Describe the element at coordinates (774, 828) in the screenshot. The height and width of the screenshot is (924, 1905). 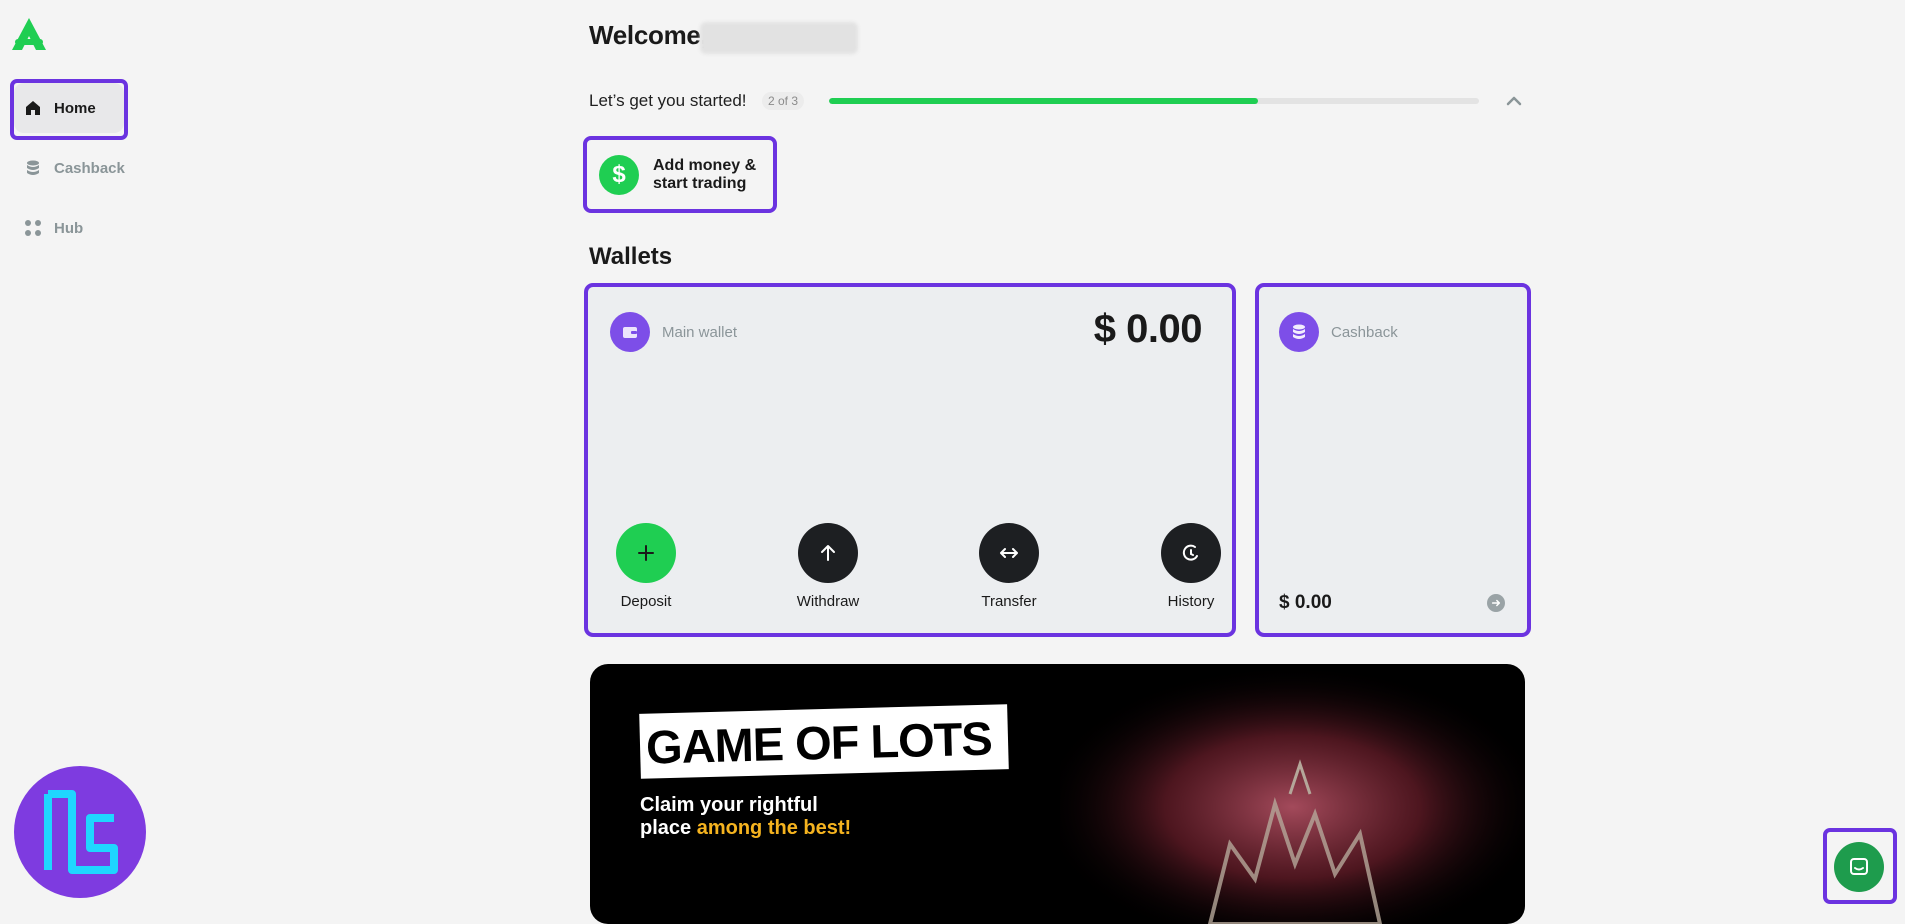
I see `banner-sub-highlight: among the best!` at that location.